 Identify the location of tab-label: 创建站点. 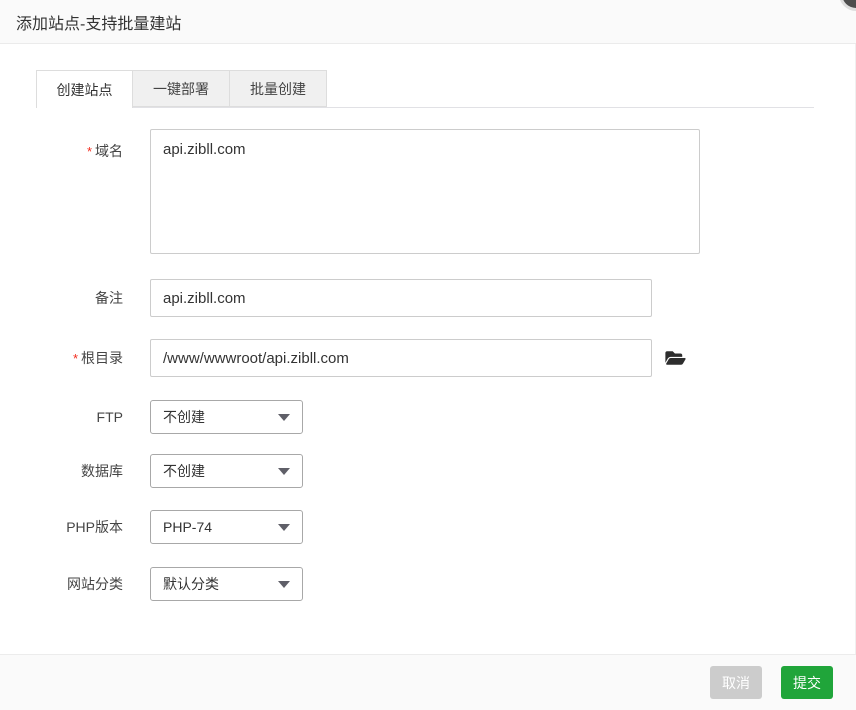
(84, 90).